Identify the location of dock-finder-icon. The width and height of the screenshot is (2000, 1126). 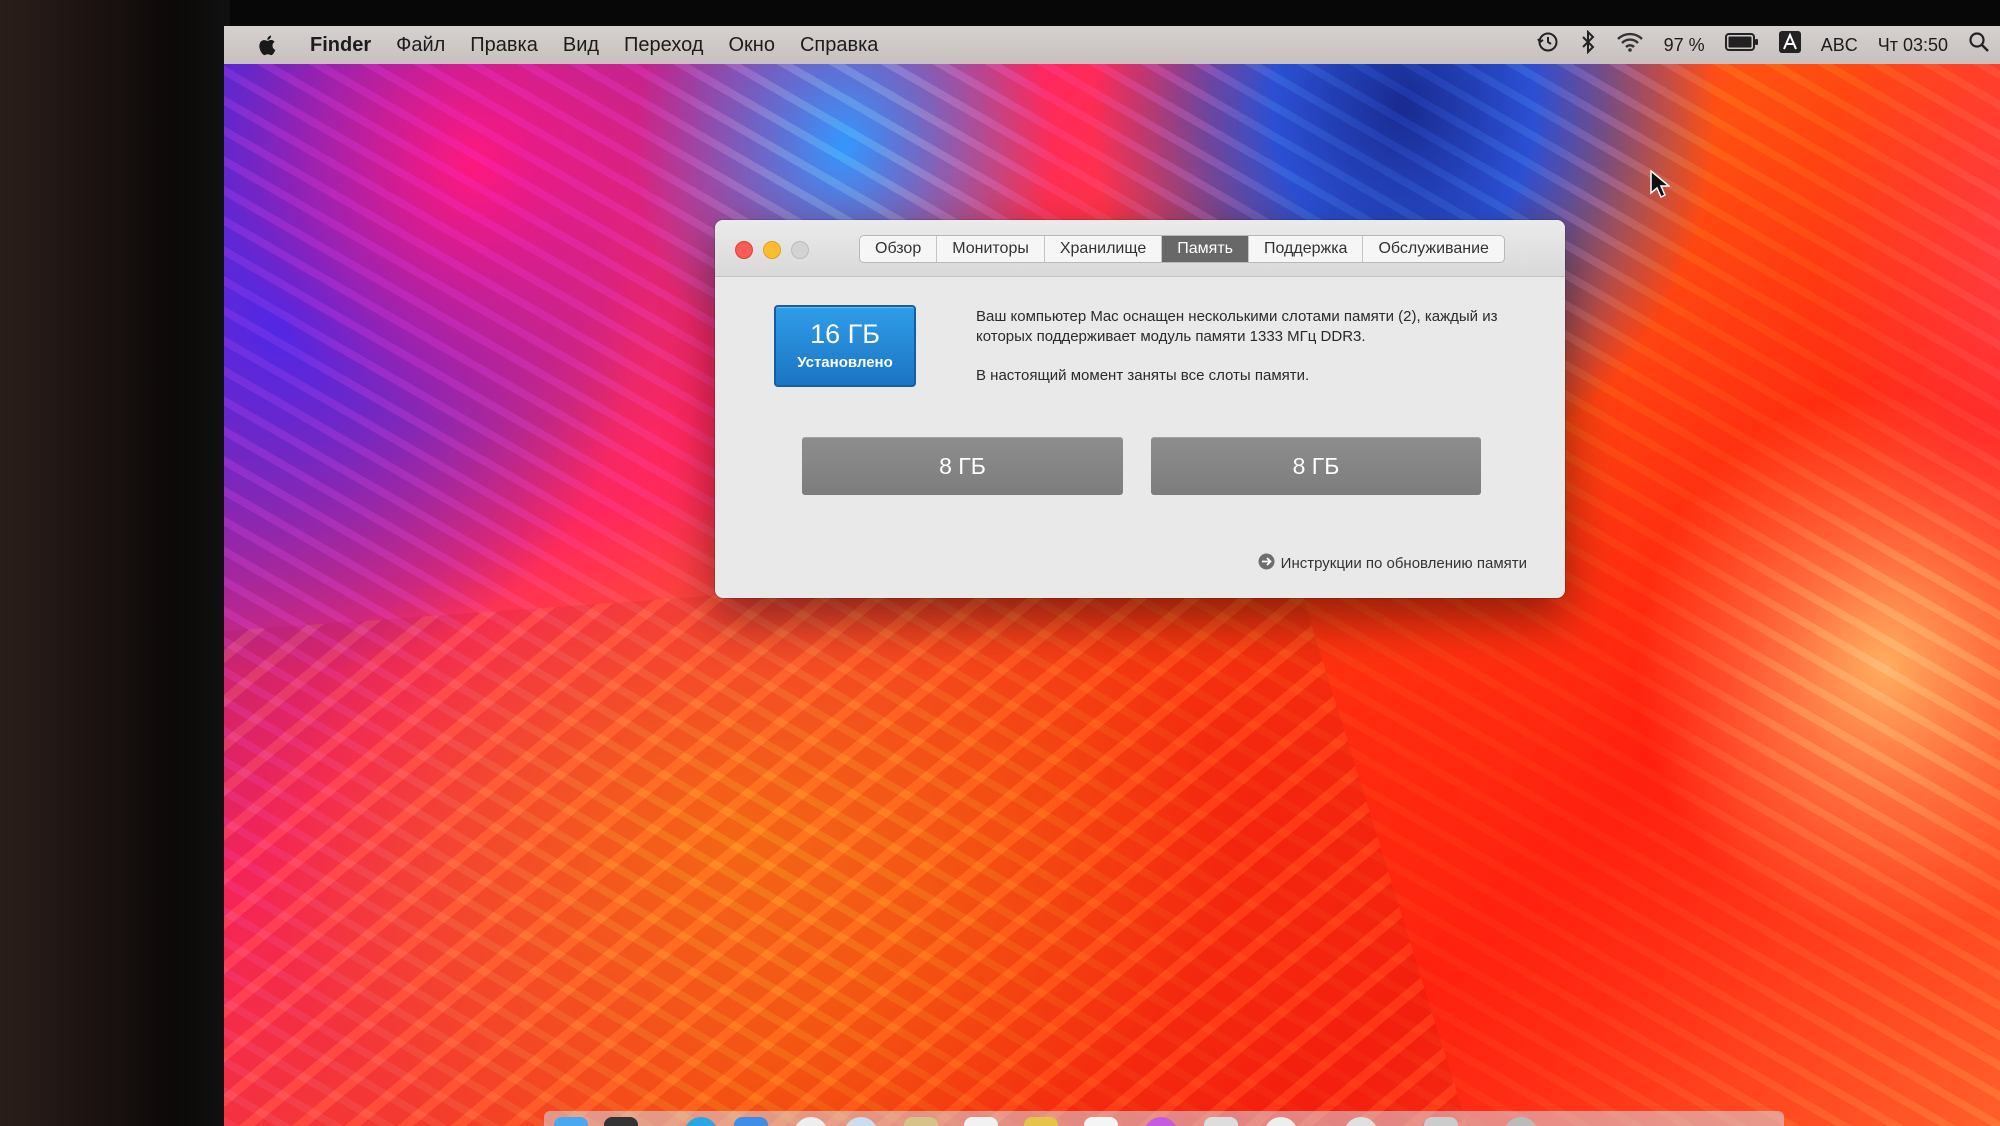
(571, 1121).